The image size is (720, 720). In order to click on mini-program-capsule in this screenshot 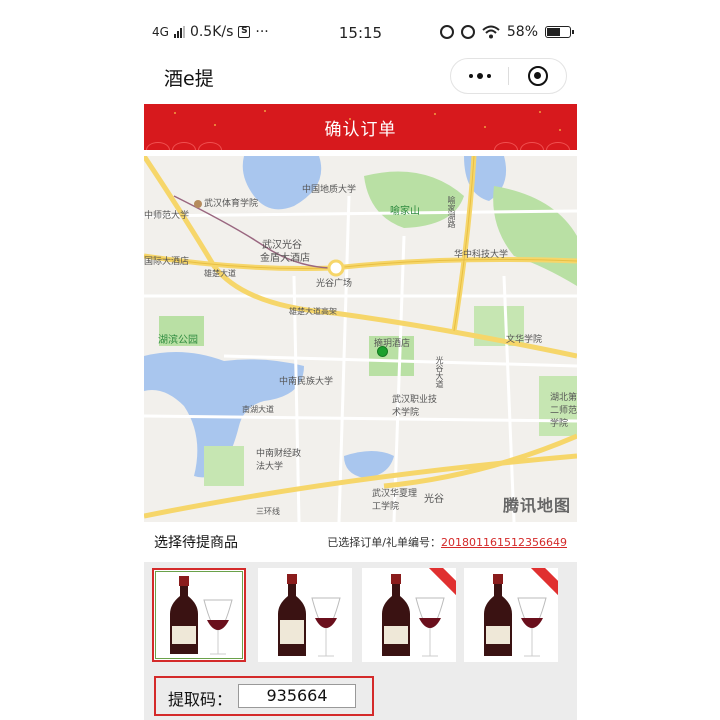, I will do `click(508, 76)`.